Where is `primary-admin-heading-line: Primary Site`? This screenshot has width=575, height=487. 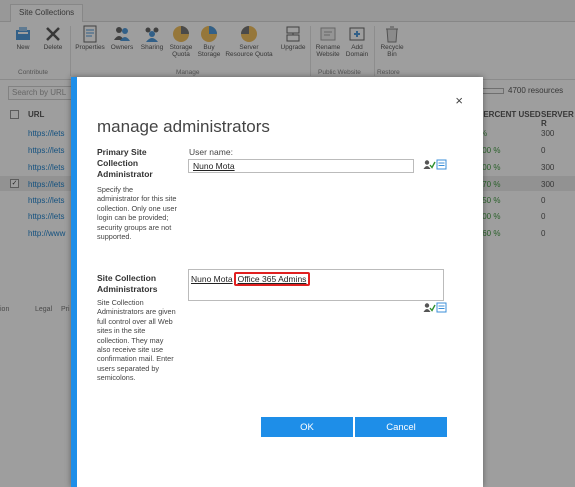 primary-admin-heading-line: Primary Site is located at coordinates (122, 152).